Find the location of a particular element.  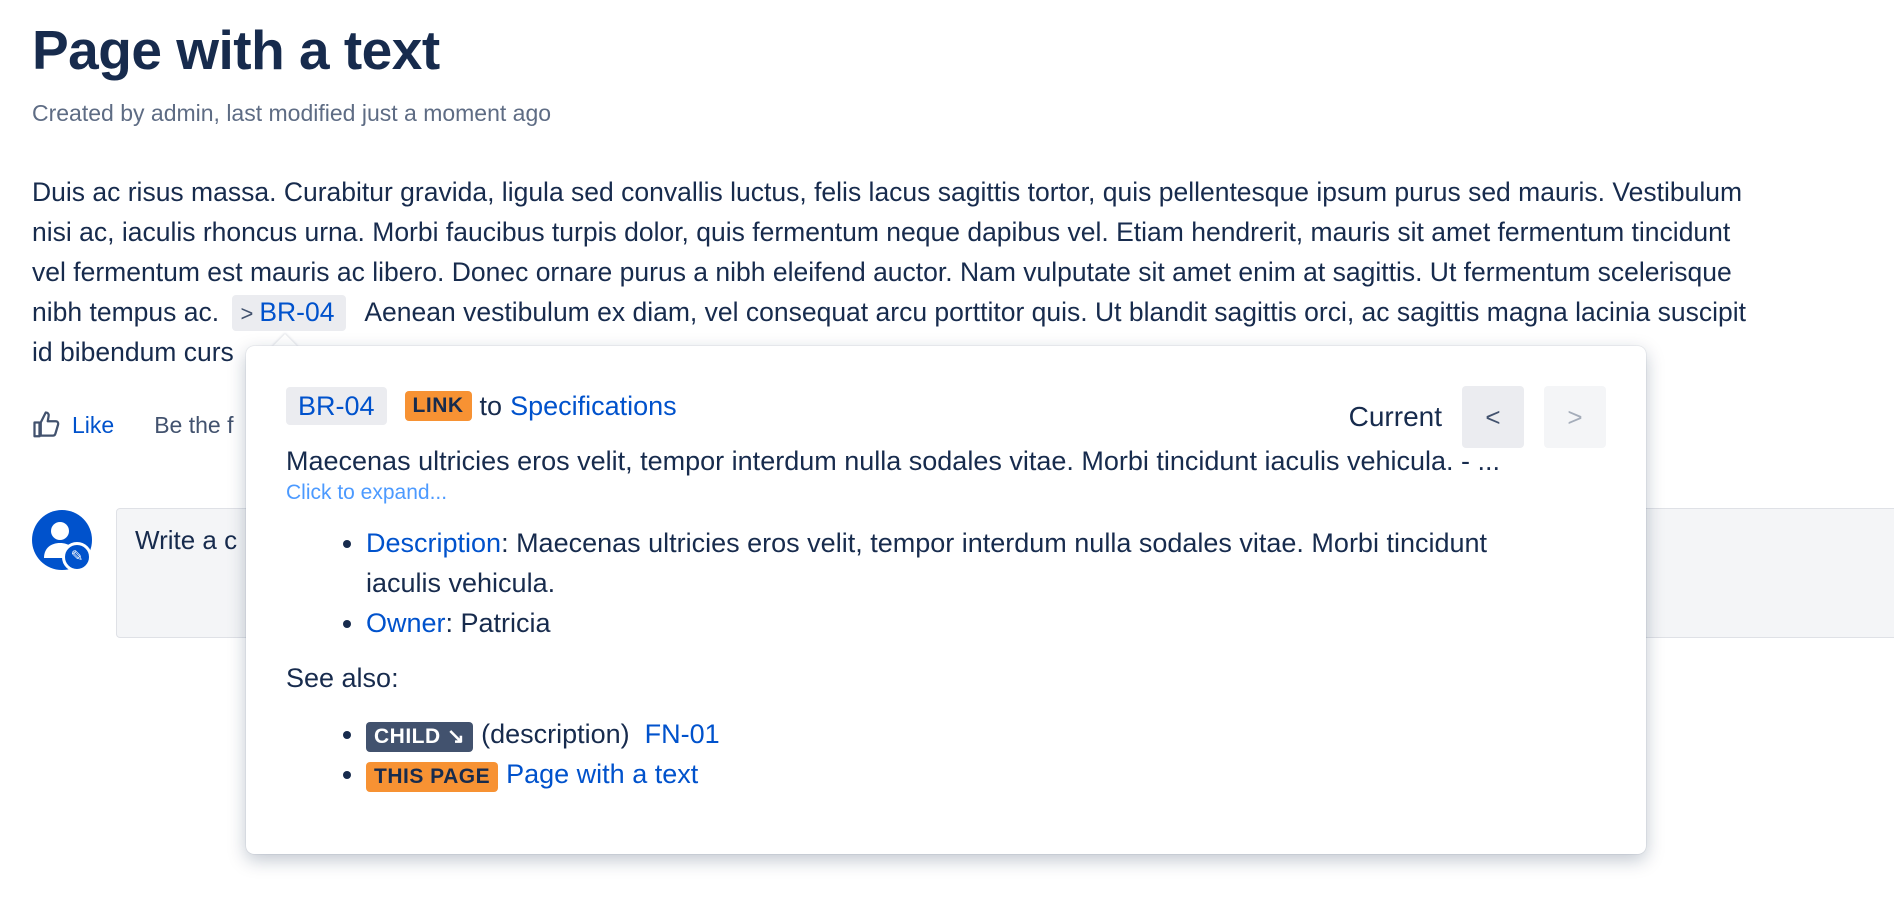

pencil-icon: ✎ is located at coordinates (77, 557).